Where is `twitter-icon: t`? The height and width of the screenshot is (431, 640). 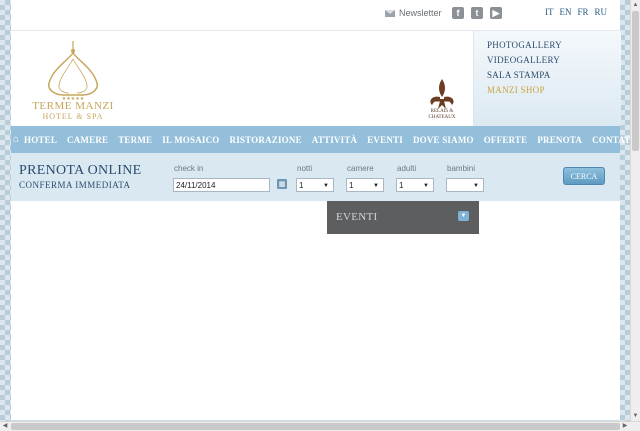 twitter-icon: t is located at coordinates (477, 13).